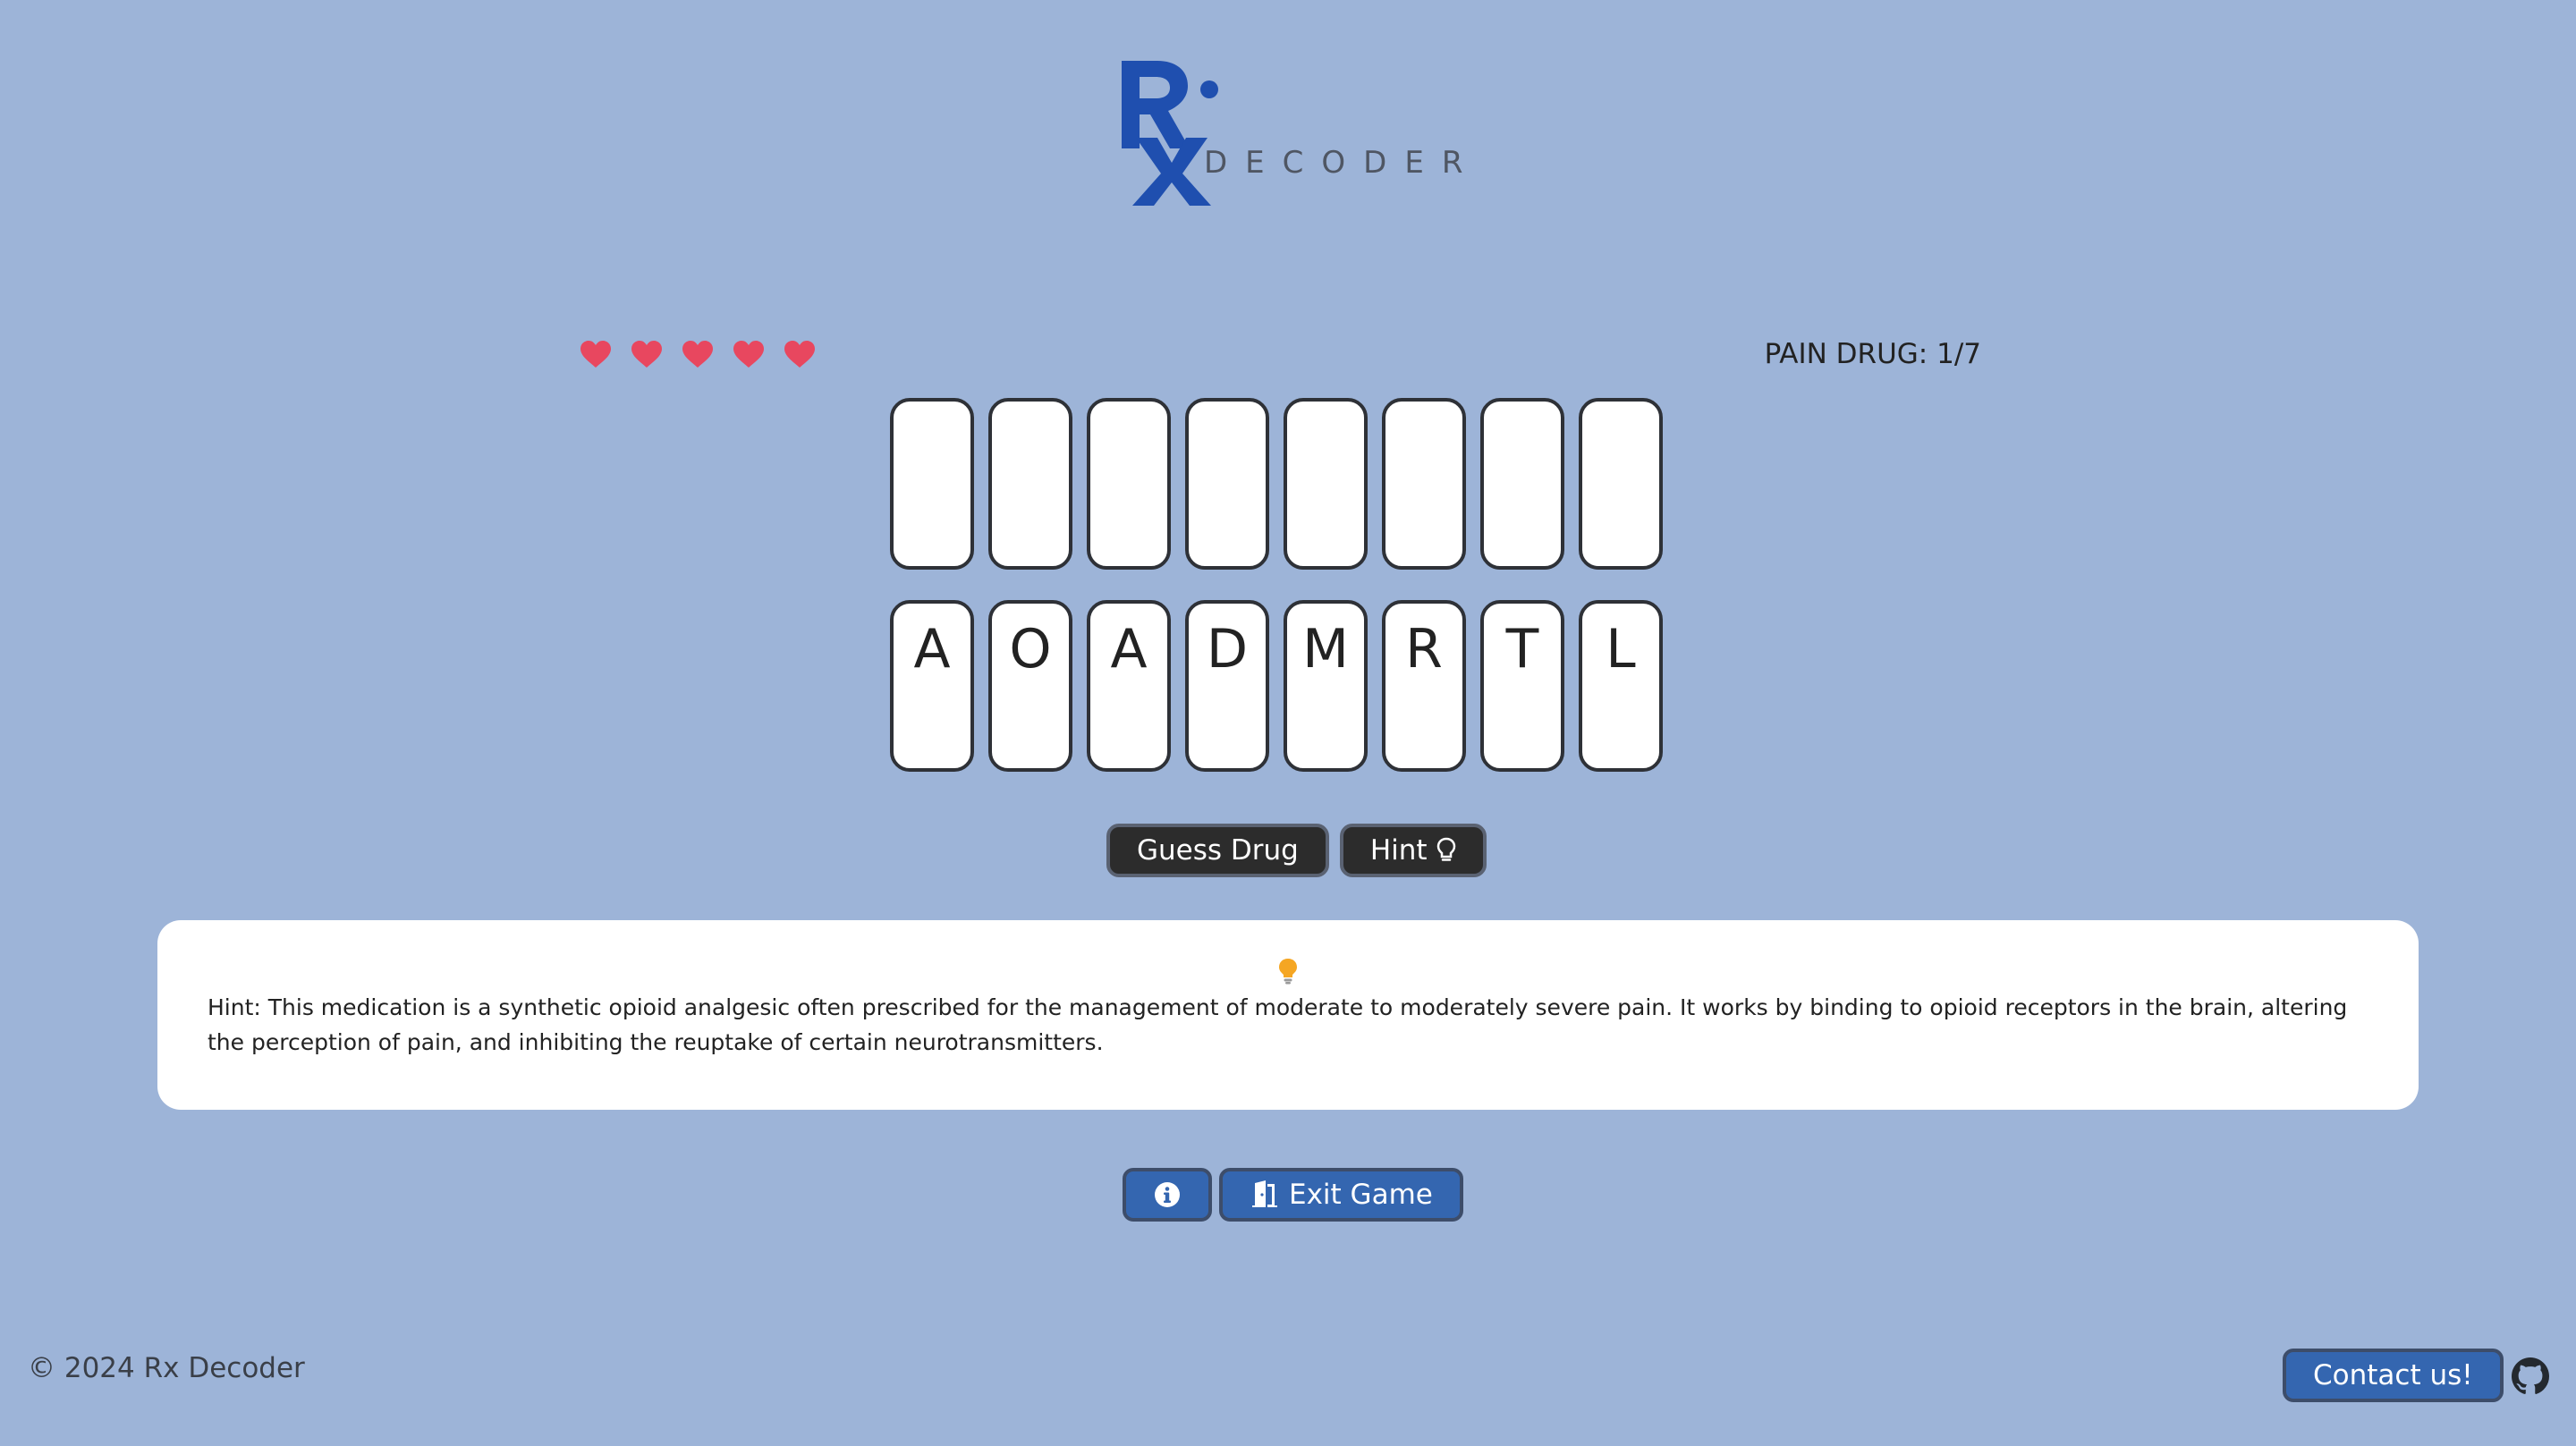 Image resolution: width=2576 pixels, height=1446 pixels. I want to click on door-exit-icon, so click(1264, 1193).